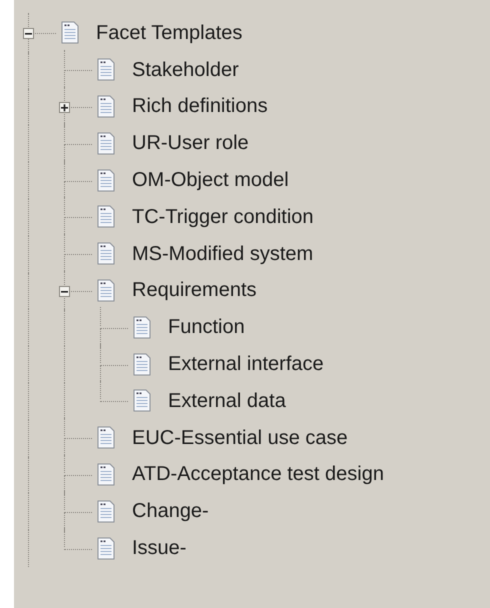 The image size is (490, 608). Describe the element at coordinates (170, 512) in the screenshot. I see `tree-item-label: Change-` at that location.